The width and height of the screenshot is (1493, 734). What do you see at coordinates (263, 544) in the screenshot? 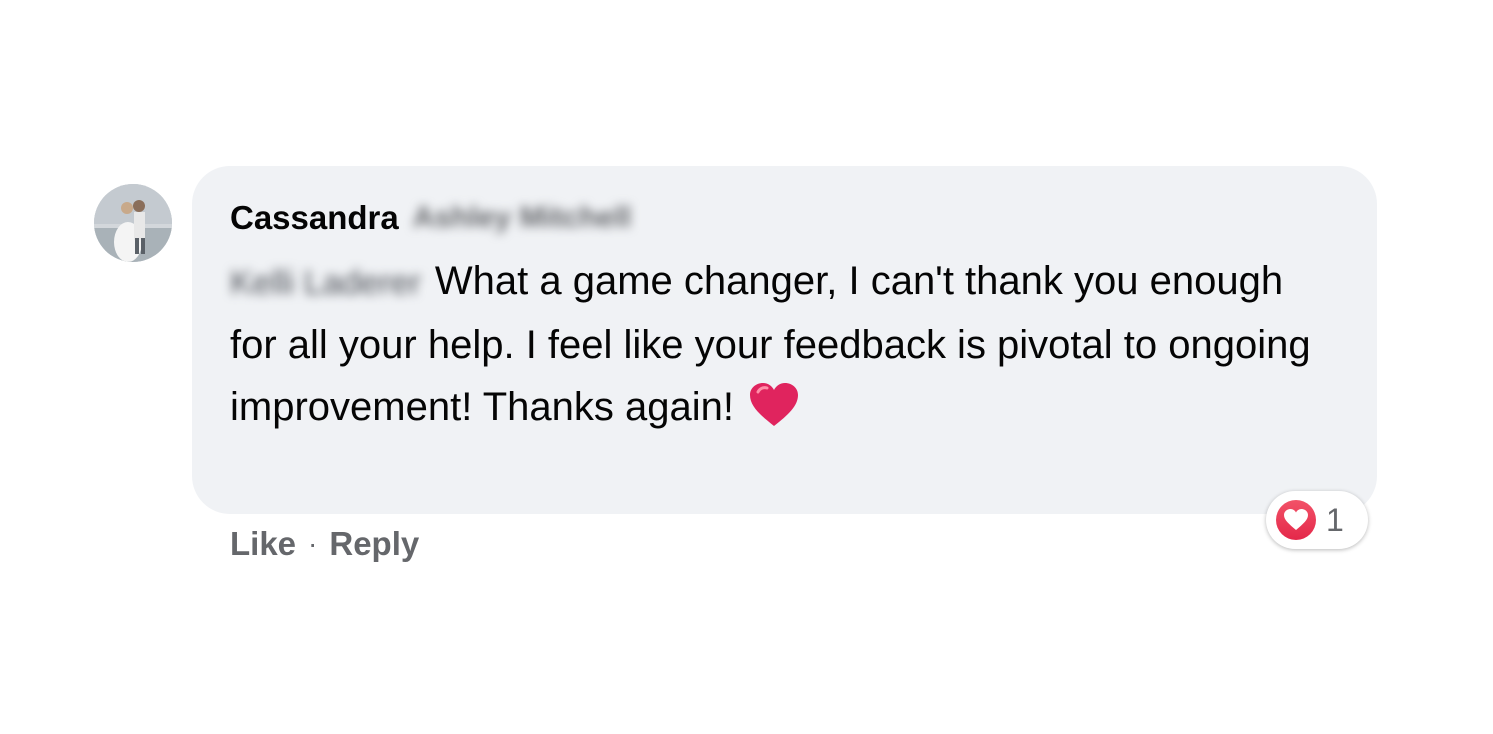
I see `like-button: Like` at bounding box center [263, 544].